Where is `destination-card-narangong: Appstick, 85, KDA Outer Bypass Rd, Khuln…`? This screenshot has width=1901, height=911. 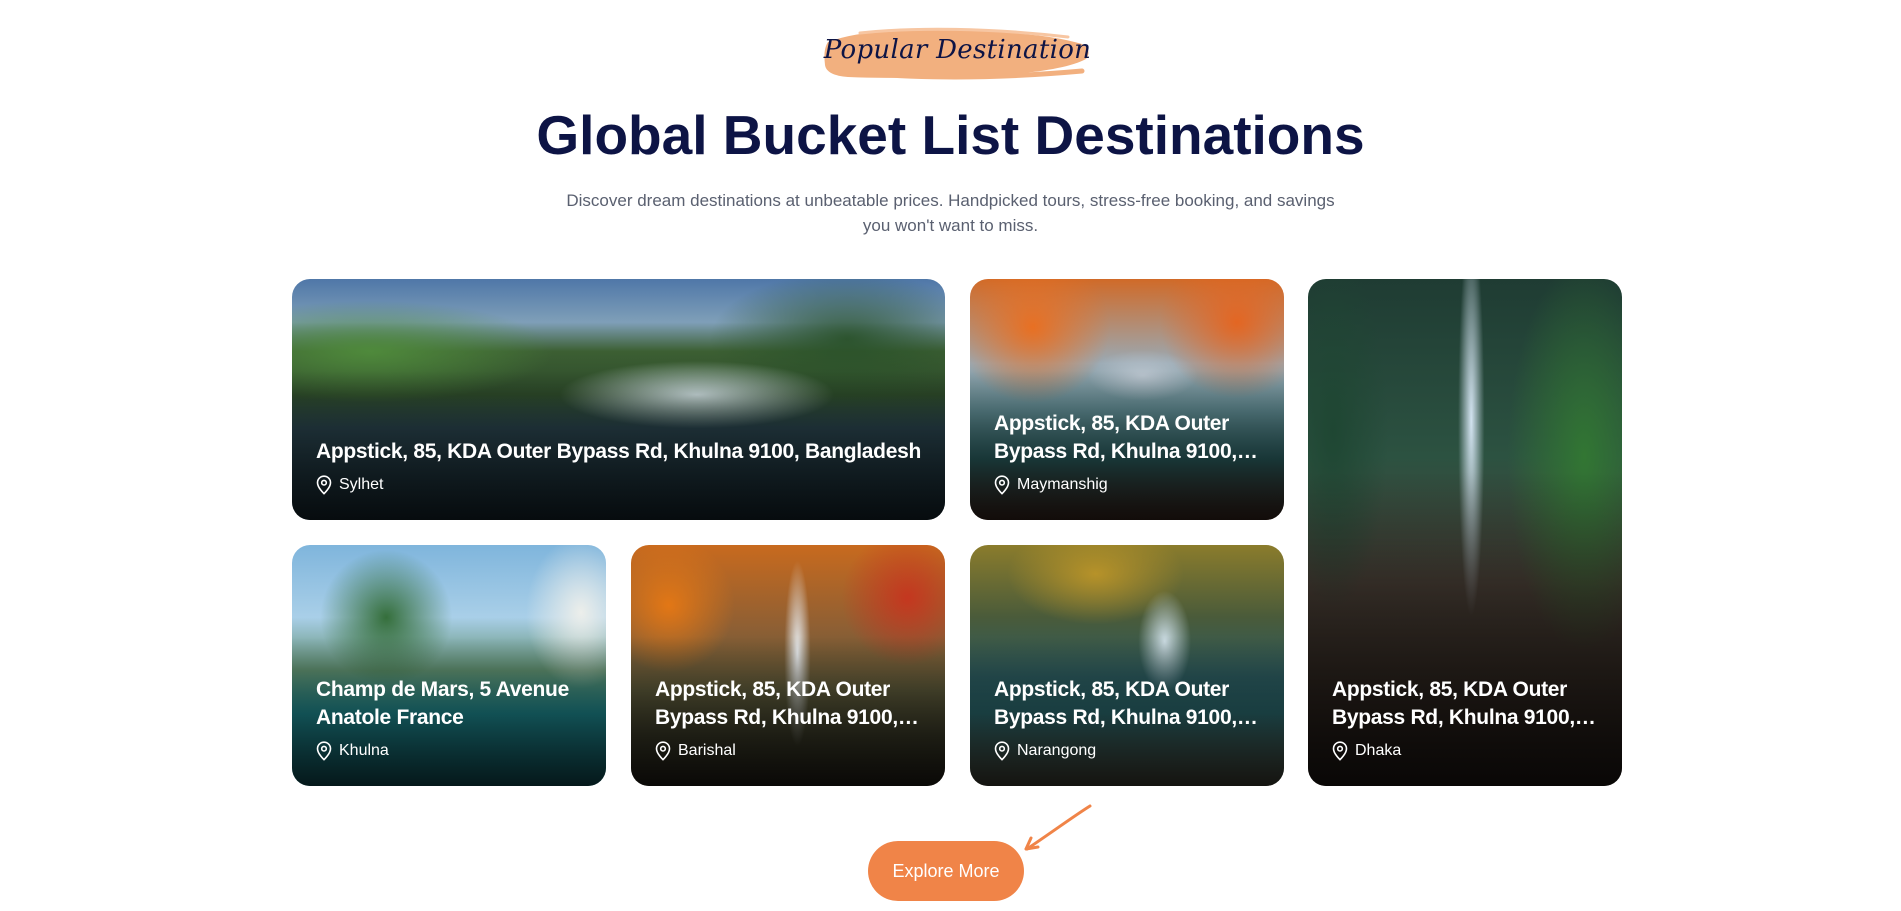
destination-card-narangong: Appstick, 85, KDA Outer Bypass Rd, Khuln… is located at coordinates (1127, 665).